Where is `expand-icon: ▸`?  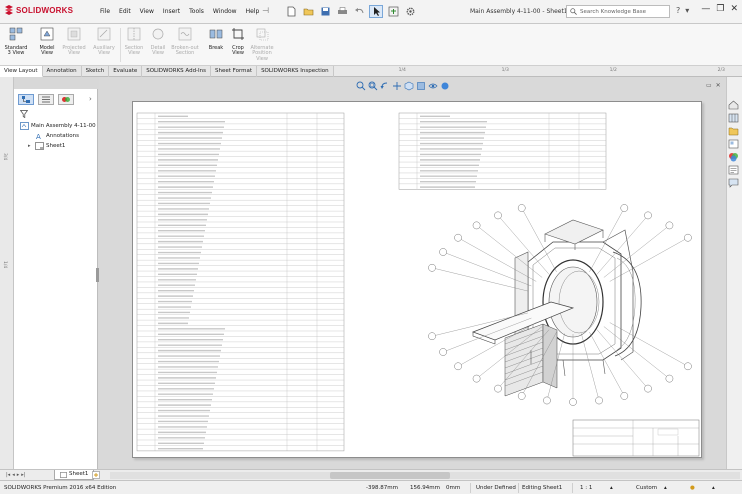 expand-icon: ▸ is located at coordinates (31, 146).